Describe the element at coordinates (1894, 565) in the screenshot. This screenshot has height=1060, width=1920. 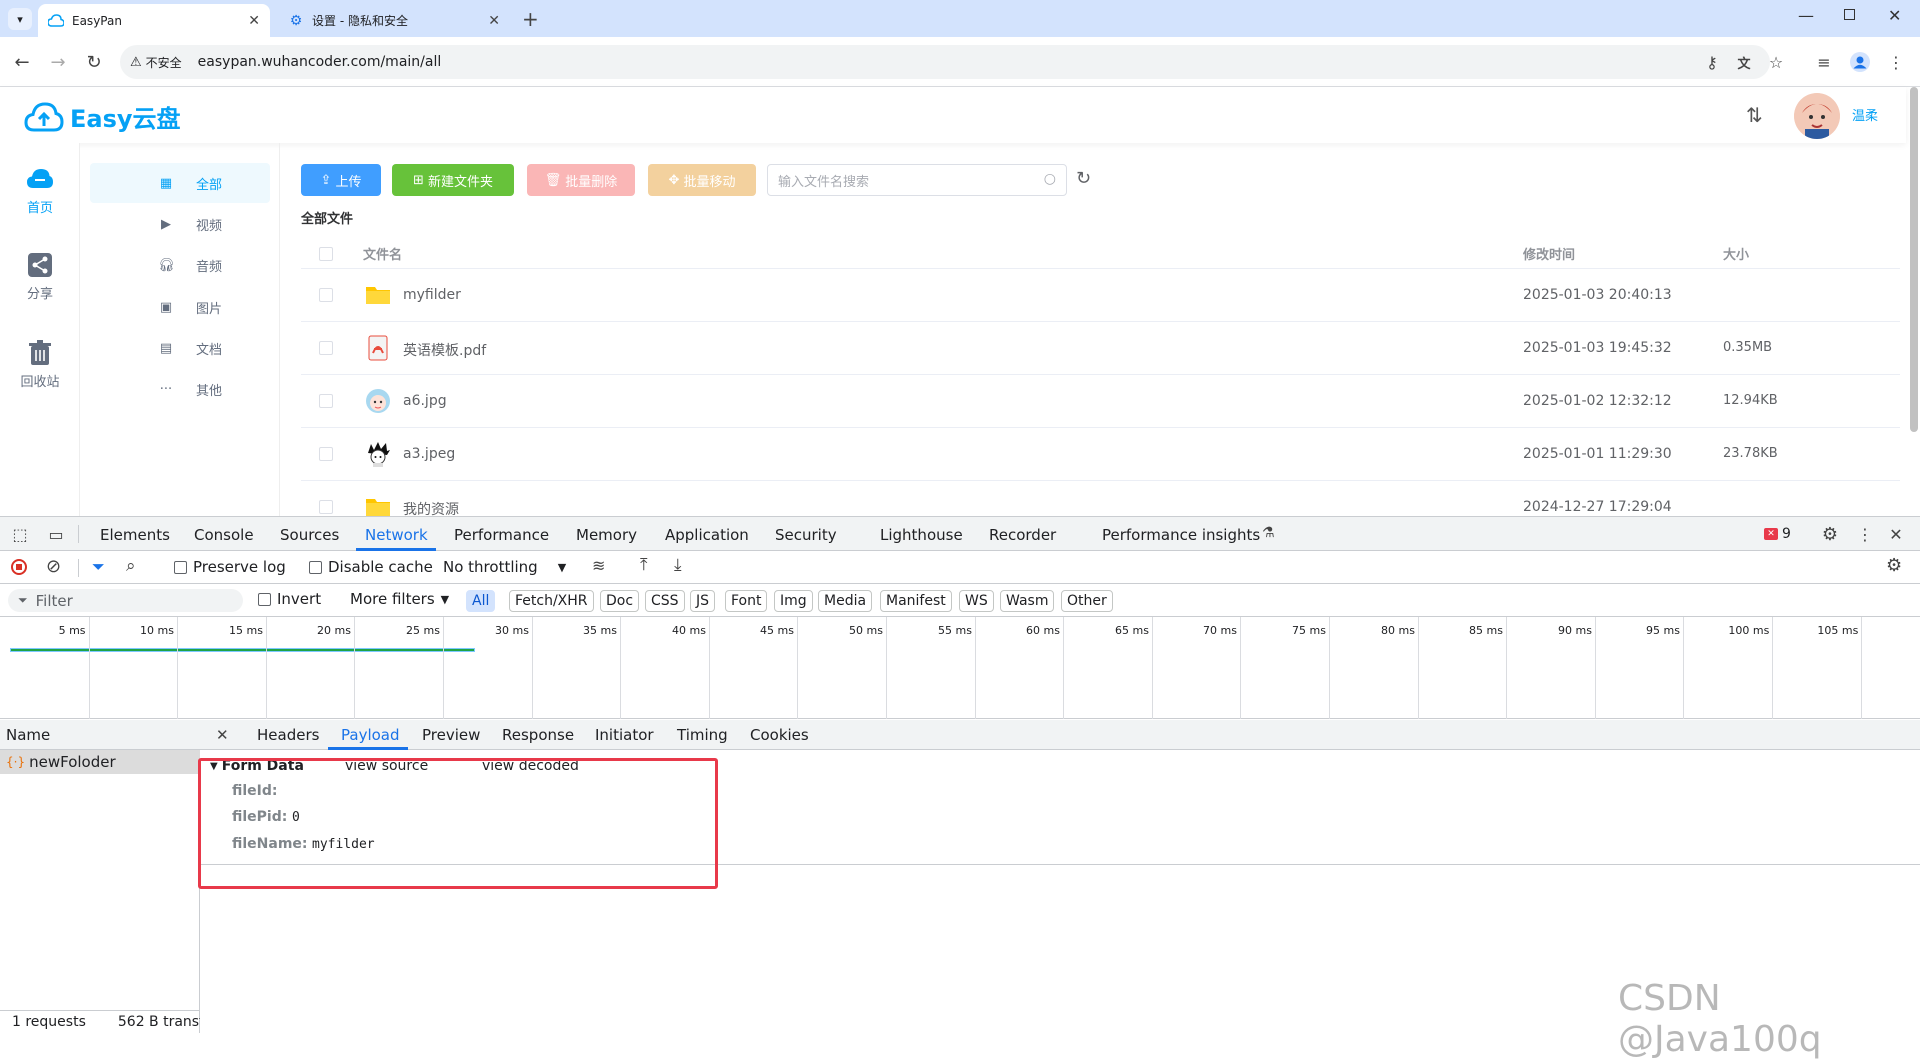
I see `network-settings-icon: ⚙` at that location.